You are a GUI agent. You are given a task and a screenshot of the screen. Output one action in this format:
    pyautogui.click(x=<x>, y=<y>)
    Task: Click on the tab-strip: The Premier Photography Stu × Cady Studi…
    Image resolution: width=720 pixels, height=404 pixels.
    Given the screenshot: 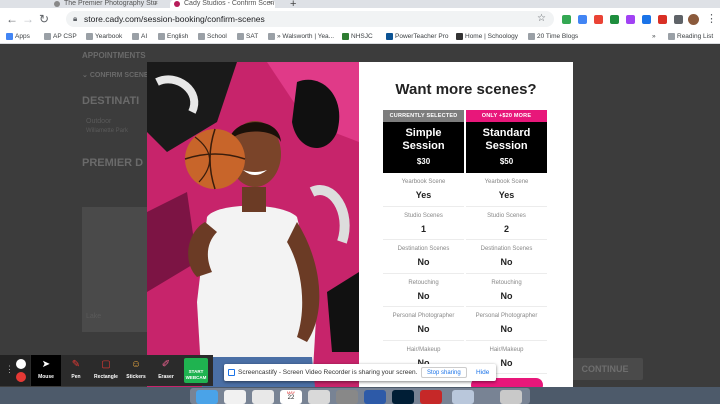 What is the action you would take?
    pyautogui.click(x=360, y=5)
    